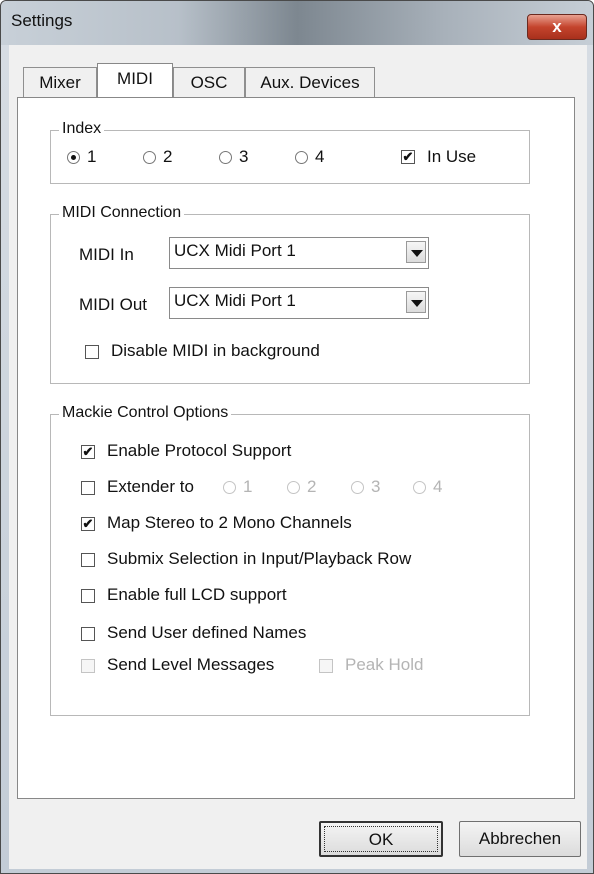 The height and width of the screenshot is (874, 594). I want to click on close-icon: x, so click(557, 26).